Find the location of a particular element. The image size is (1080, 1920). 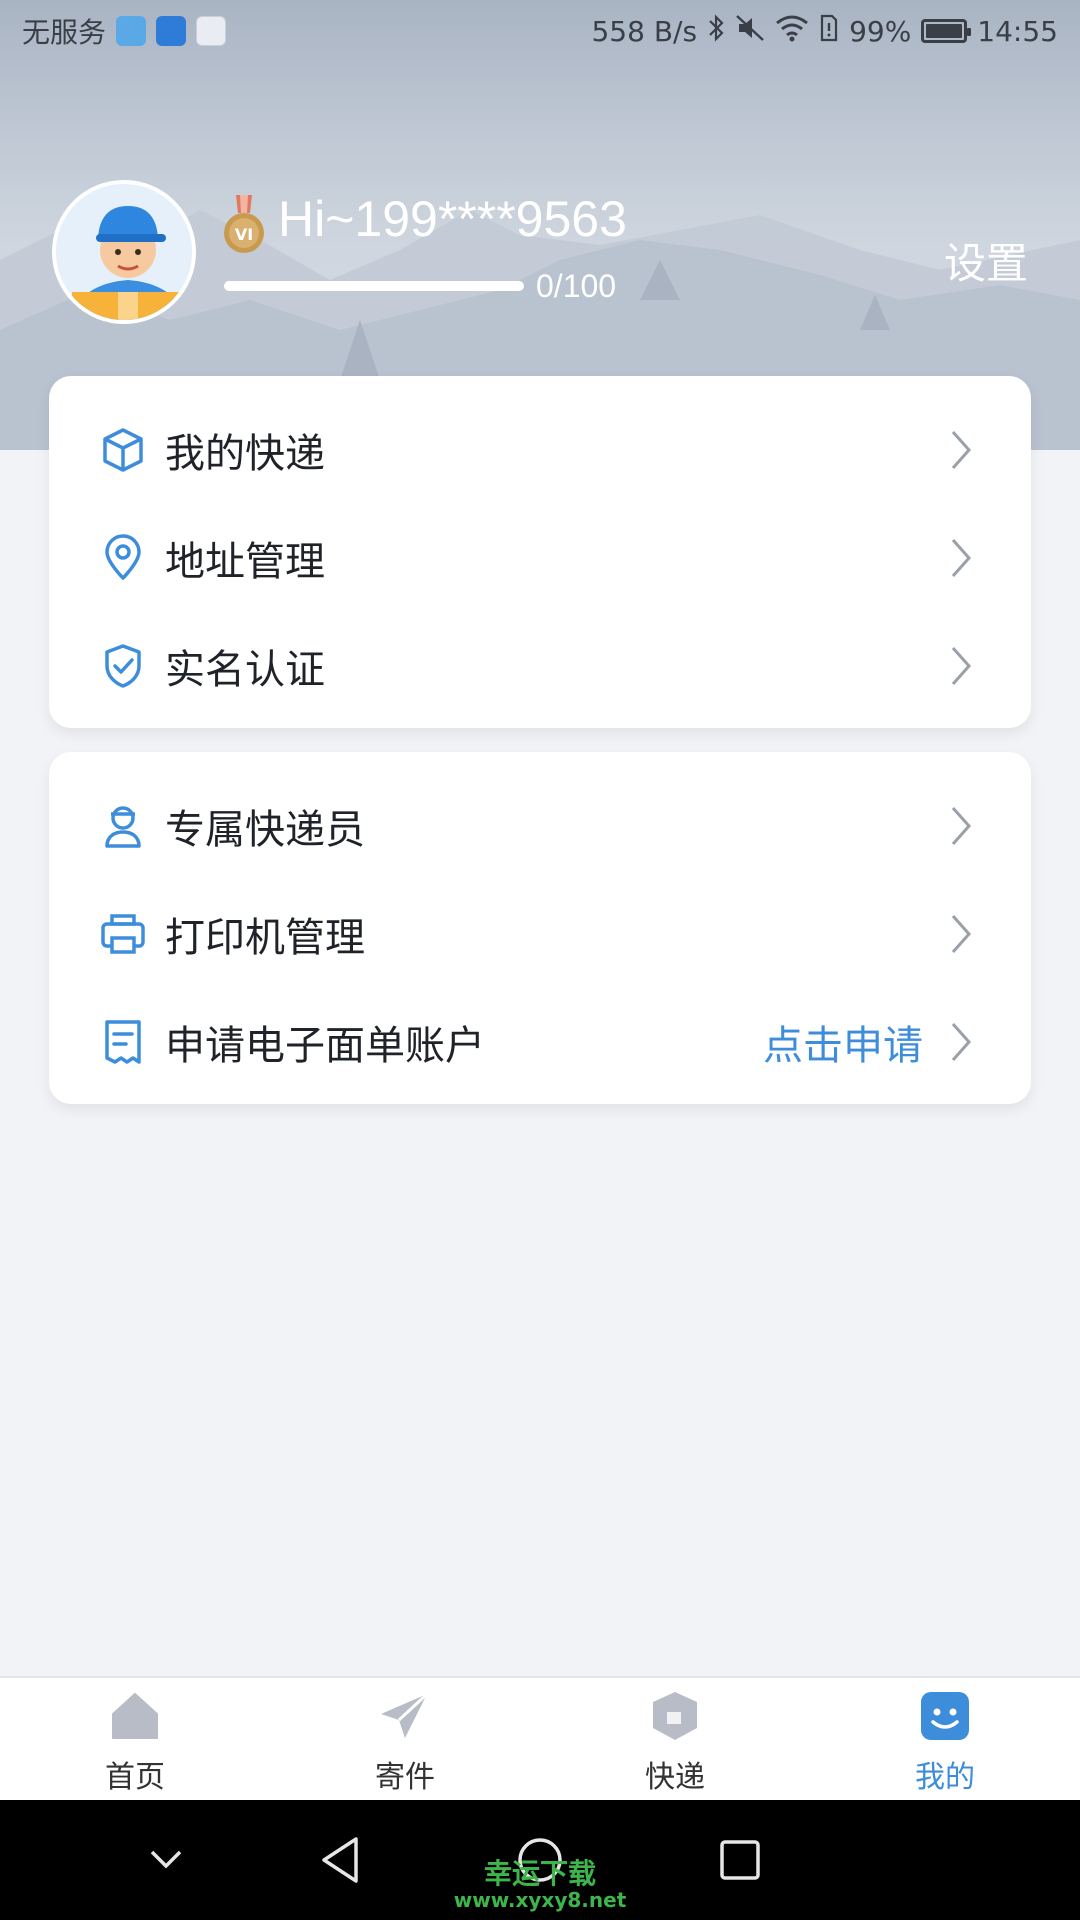

nav-tab-label: 我的 is located at coordinates (945, 1777).